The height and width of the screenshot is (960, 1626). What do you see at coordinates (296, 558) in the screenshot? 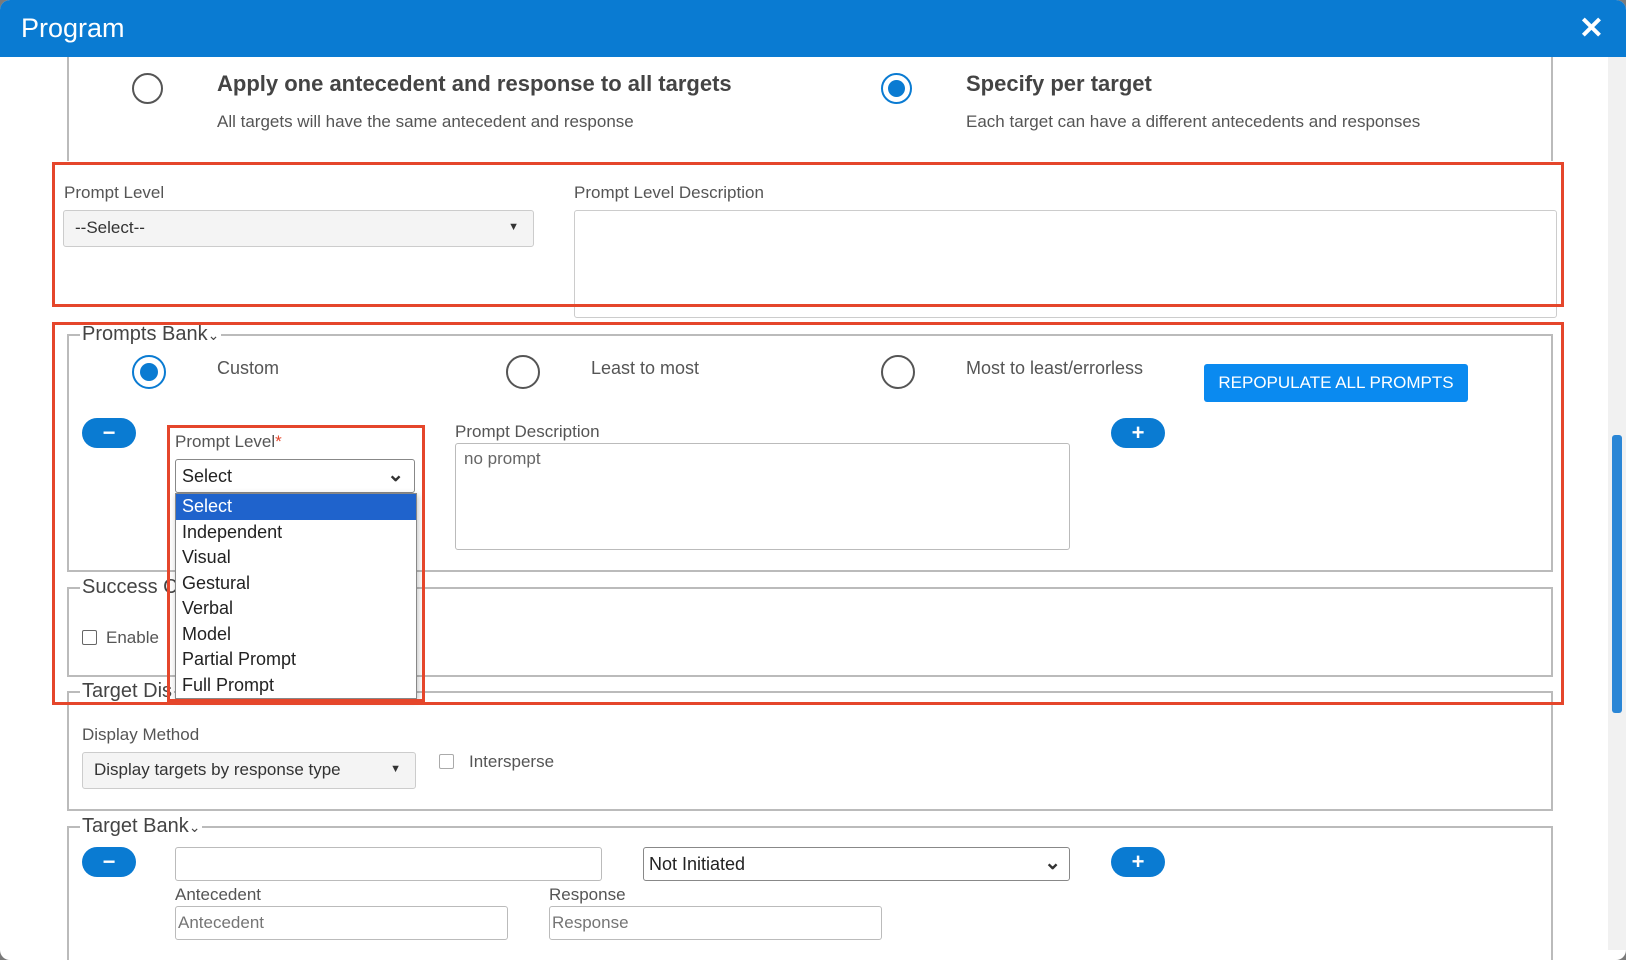
I see `dropdown-option: Visual` at bounding box center [296, 558].